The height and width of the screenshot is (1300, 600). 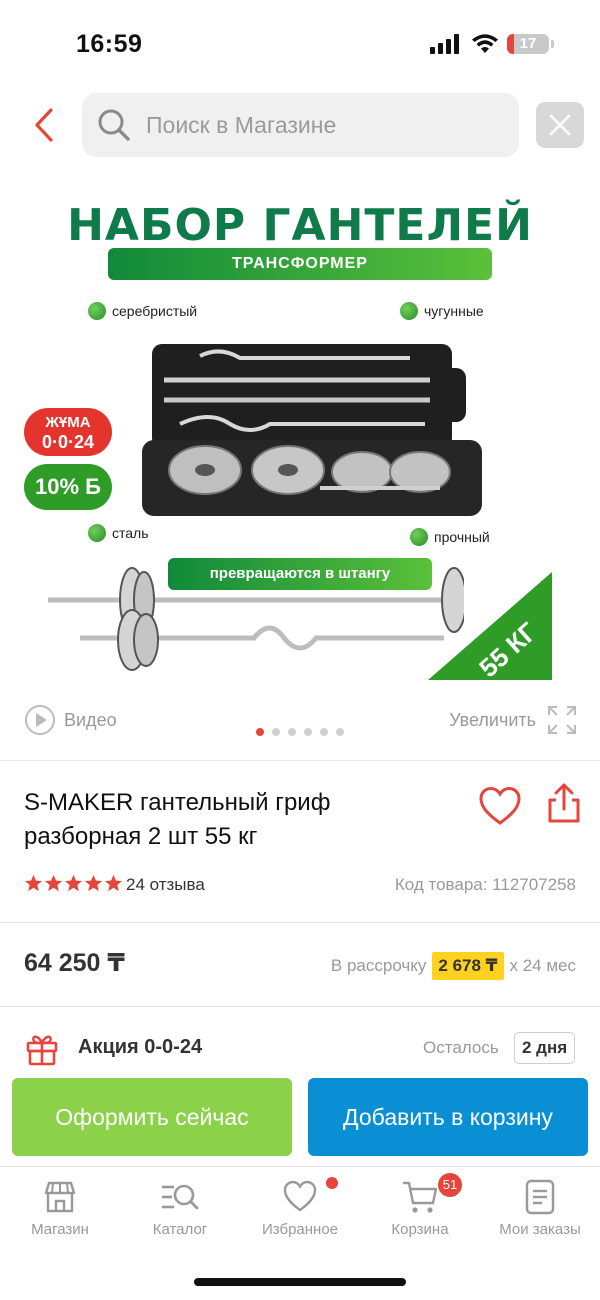 What do you see at coordinates (68, 432) in the screenshot?
I see `jum-installment-badge: ЖҰМА 0·0·24` at bounding box center [68, 432].